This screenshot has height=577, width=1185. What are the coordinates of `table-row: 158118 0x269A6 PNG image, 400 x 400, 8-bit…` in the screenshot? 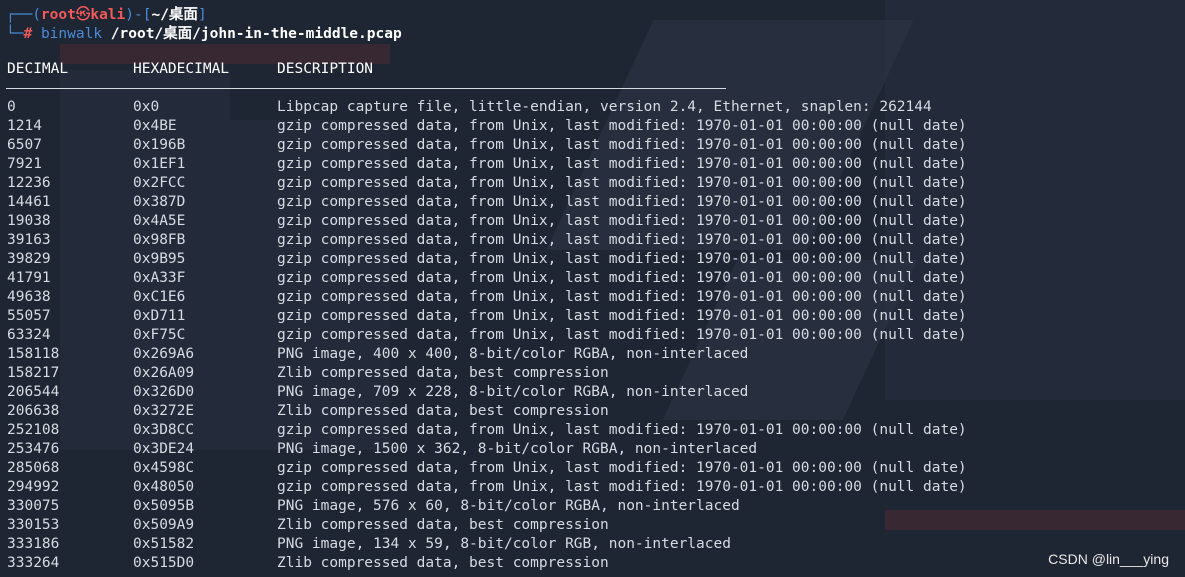 It's located at (592, 354).